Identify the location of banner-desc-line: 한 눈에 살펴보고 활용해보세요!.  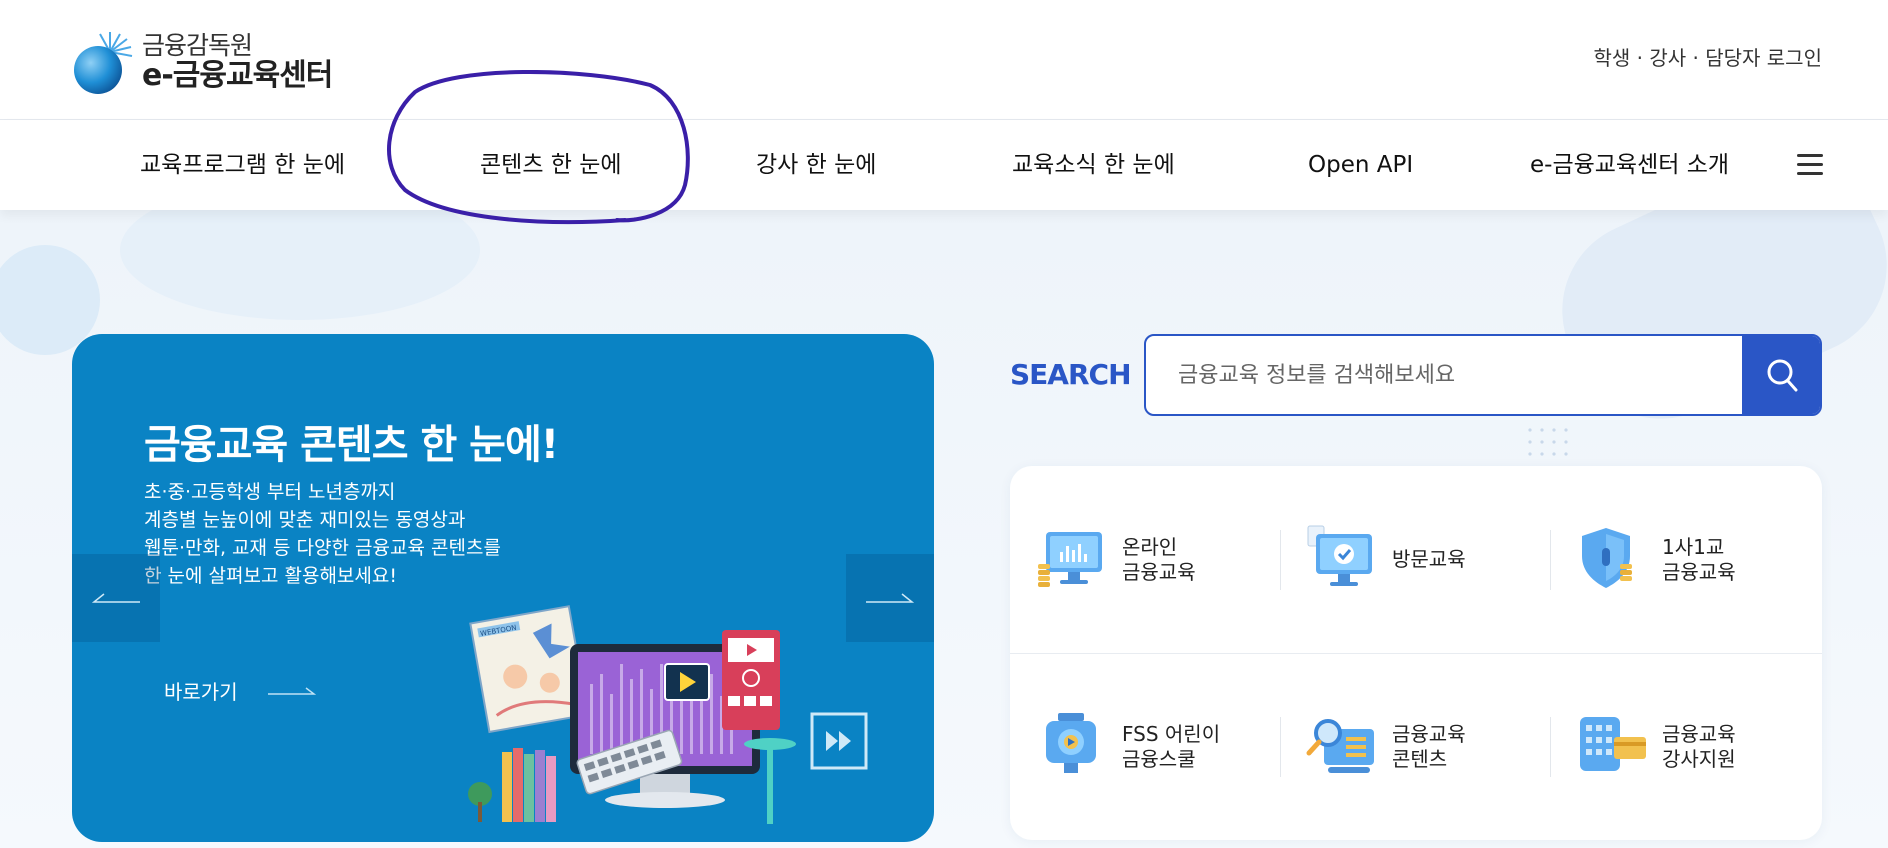
(270, 576).